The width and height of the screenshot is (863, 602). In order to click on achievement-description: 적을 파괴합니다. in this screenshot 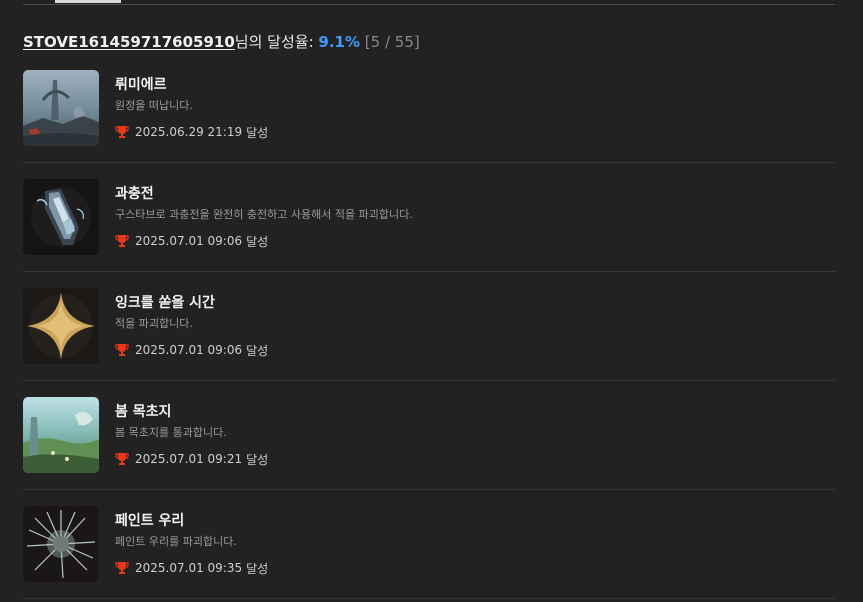, I will do `click(154, 323)`.